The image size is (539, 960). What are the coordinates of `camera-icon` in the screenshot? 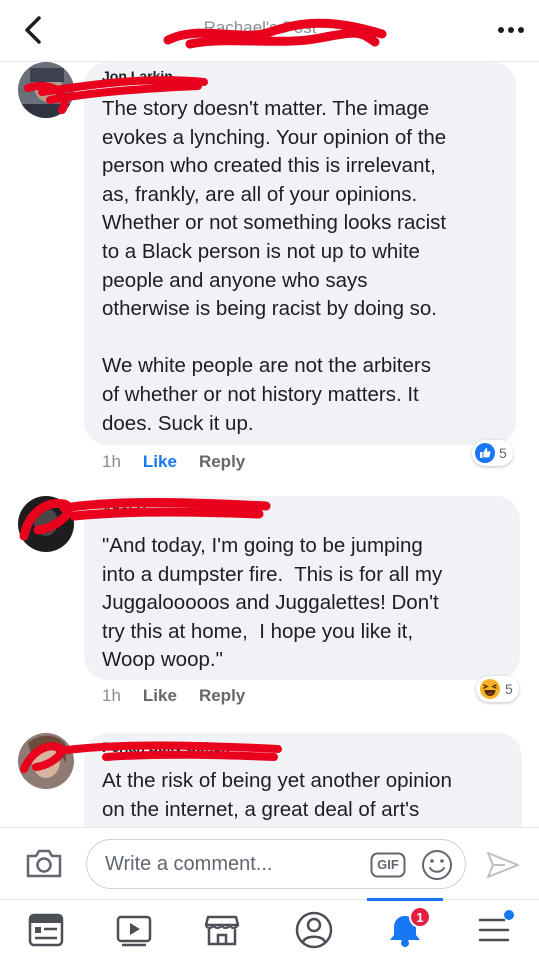 It's located at (44, 863).